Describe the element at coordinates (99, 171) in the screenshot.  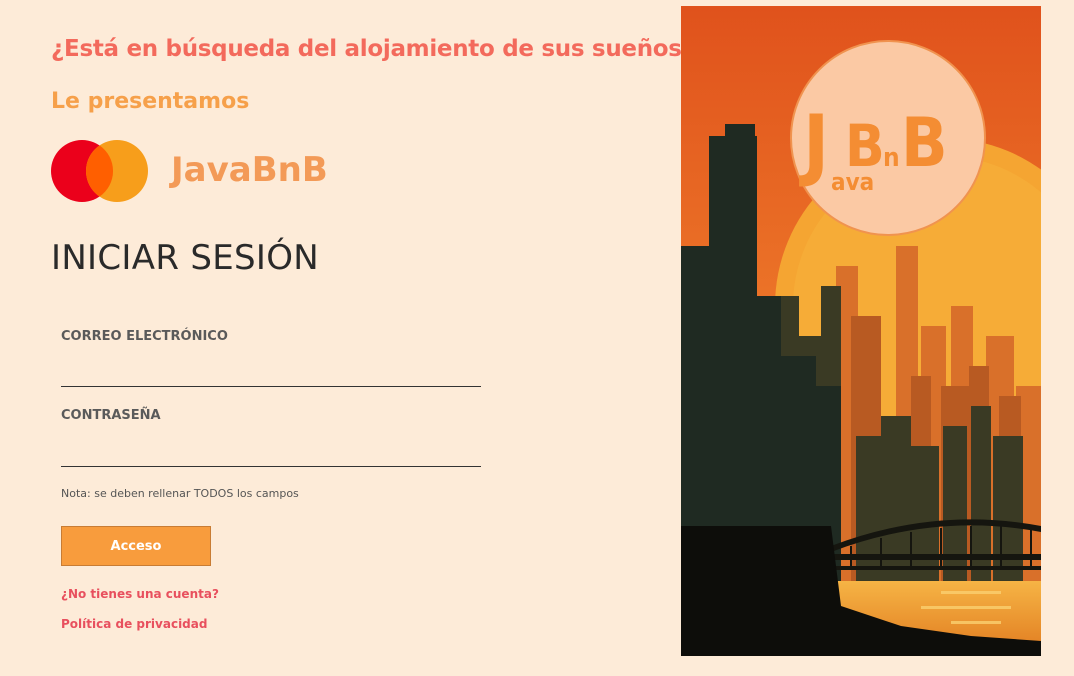
I see `two-overlapping-circles-icon` at that location.